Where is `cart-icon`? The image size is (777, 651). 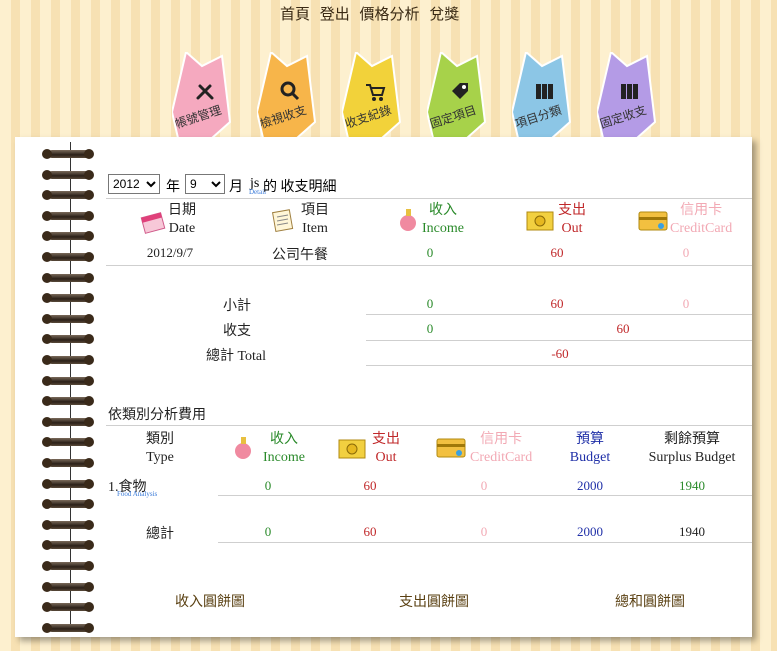 cart-icon is located at coordinates (376, 92).